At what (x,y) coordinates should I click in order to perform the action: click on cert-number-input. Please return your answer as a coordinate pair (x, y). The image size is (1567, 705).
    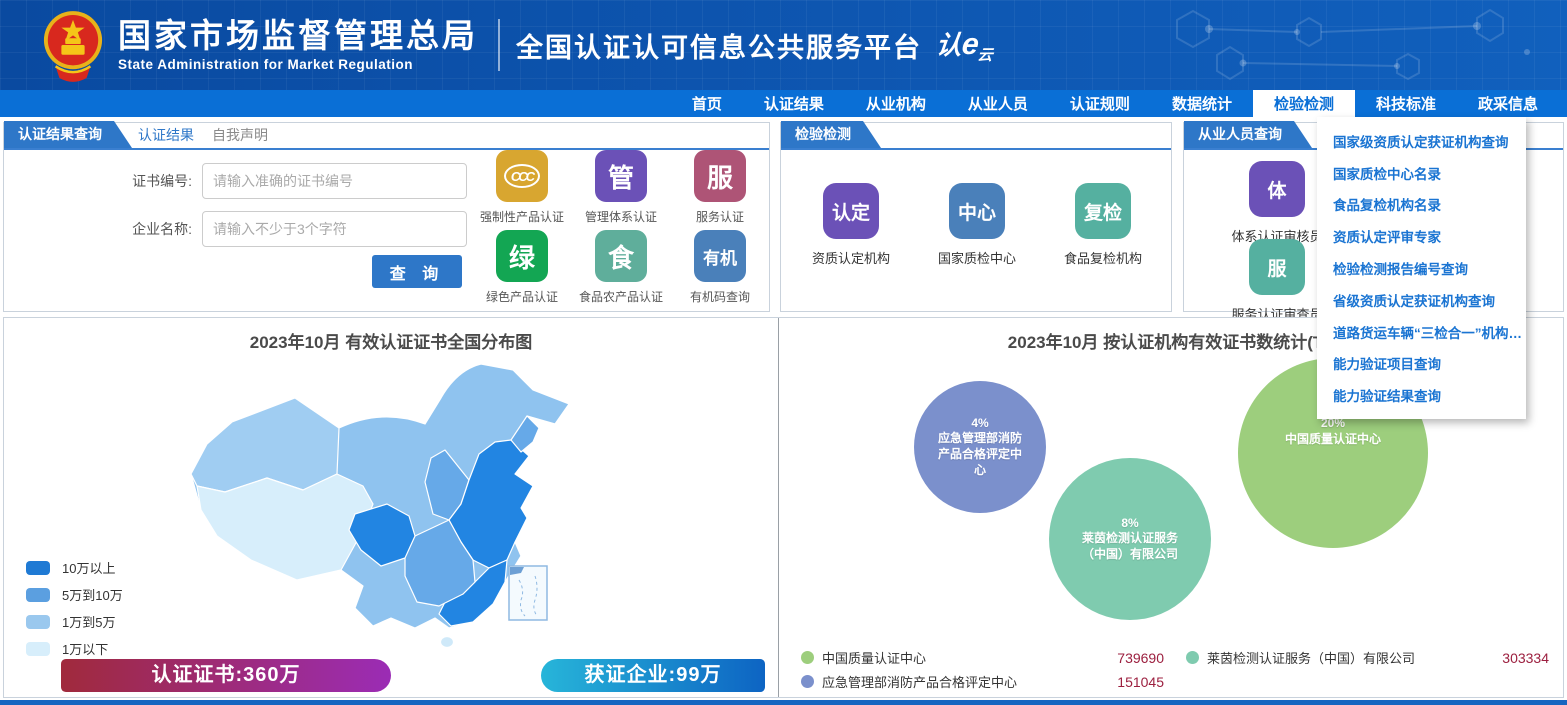
    Looking at the image, I should click on (334, 181).